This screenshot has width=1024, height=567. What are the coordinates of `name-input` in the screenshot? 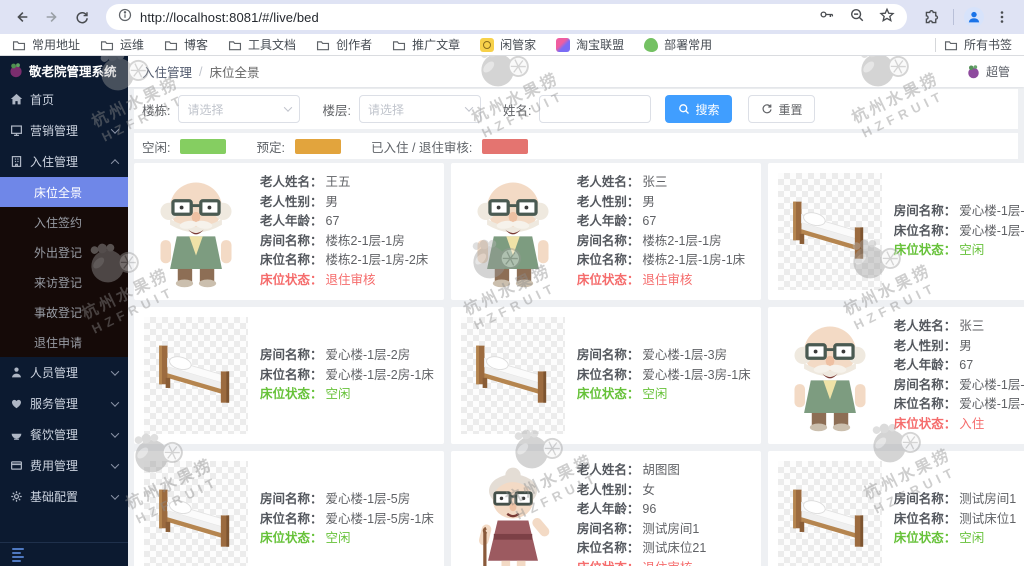 It's located at (595, 109).